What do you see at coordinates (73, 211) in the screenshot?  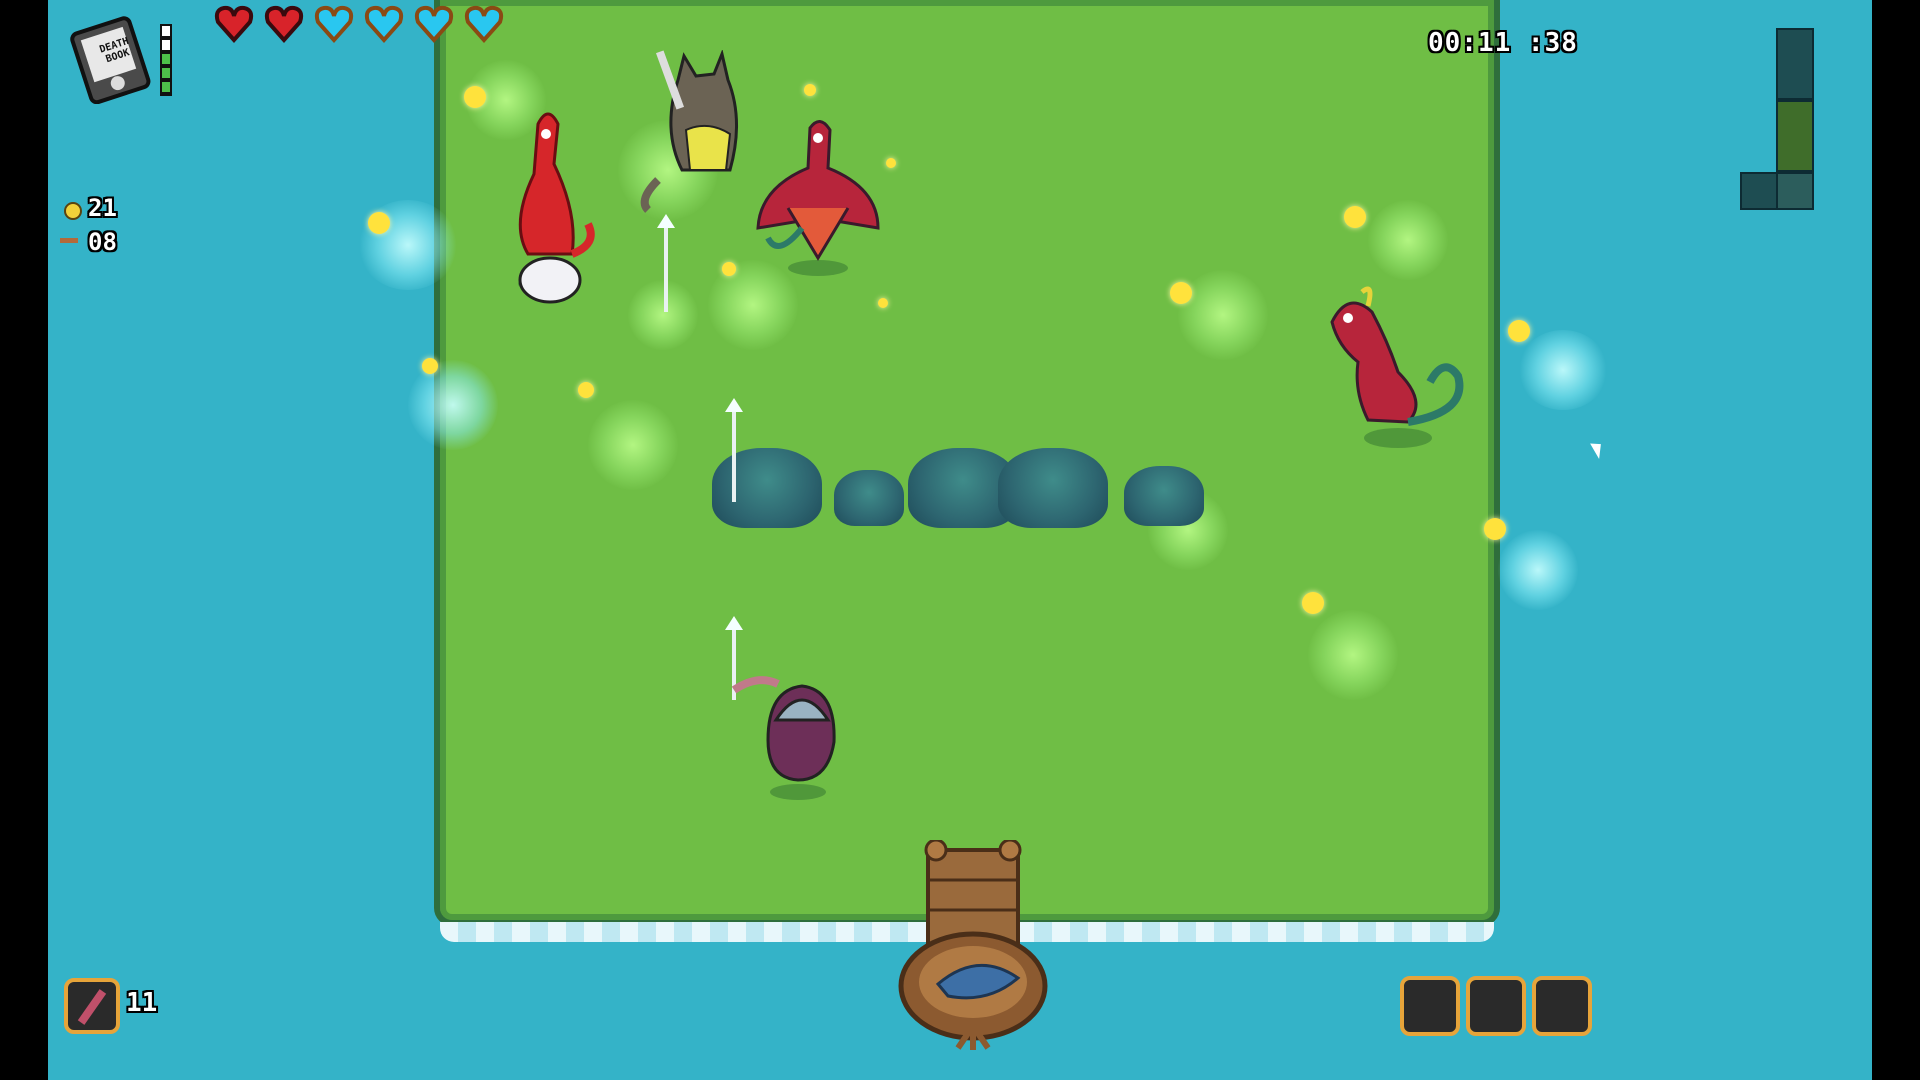 I see `coin-icon` at bounding box center [73, 211].